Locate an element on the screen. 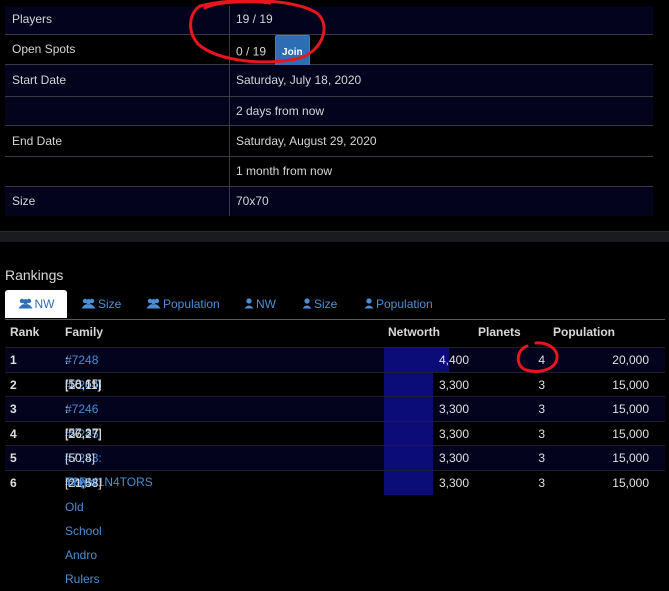 The width and height of the screenshot is (669, 591). info-row-start-relative: 2 days from now is located at coordinates (329, 111).